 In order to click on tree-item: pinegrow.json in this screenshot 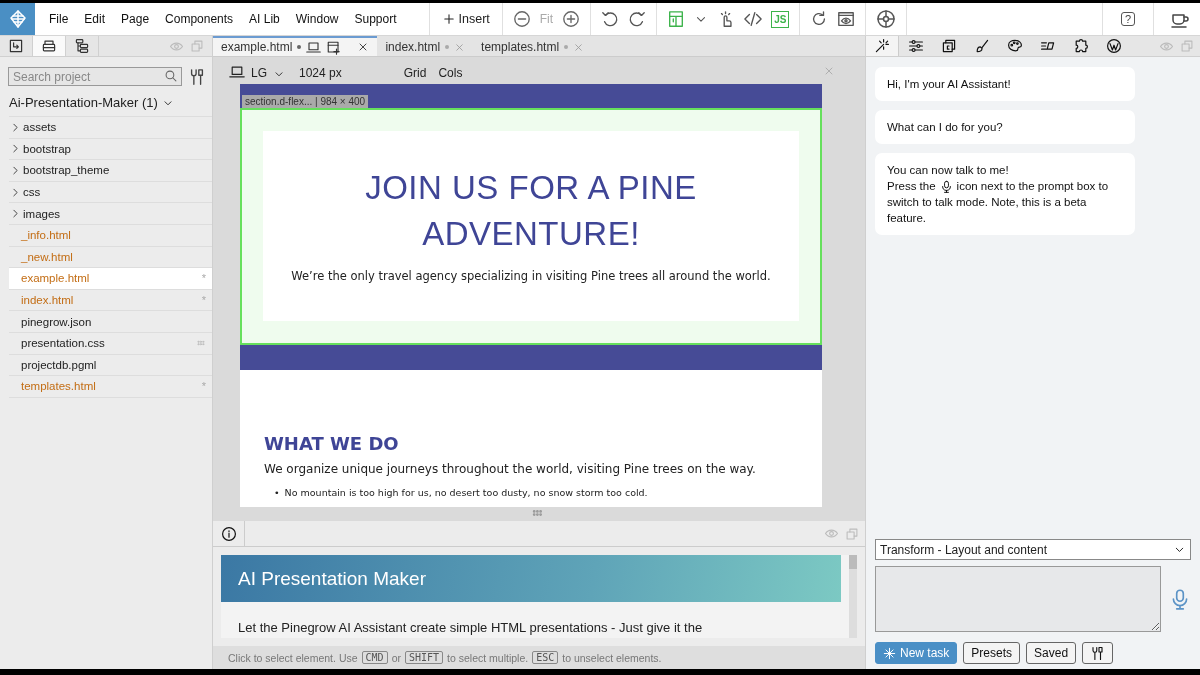, I will do `click(110, 322)`.